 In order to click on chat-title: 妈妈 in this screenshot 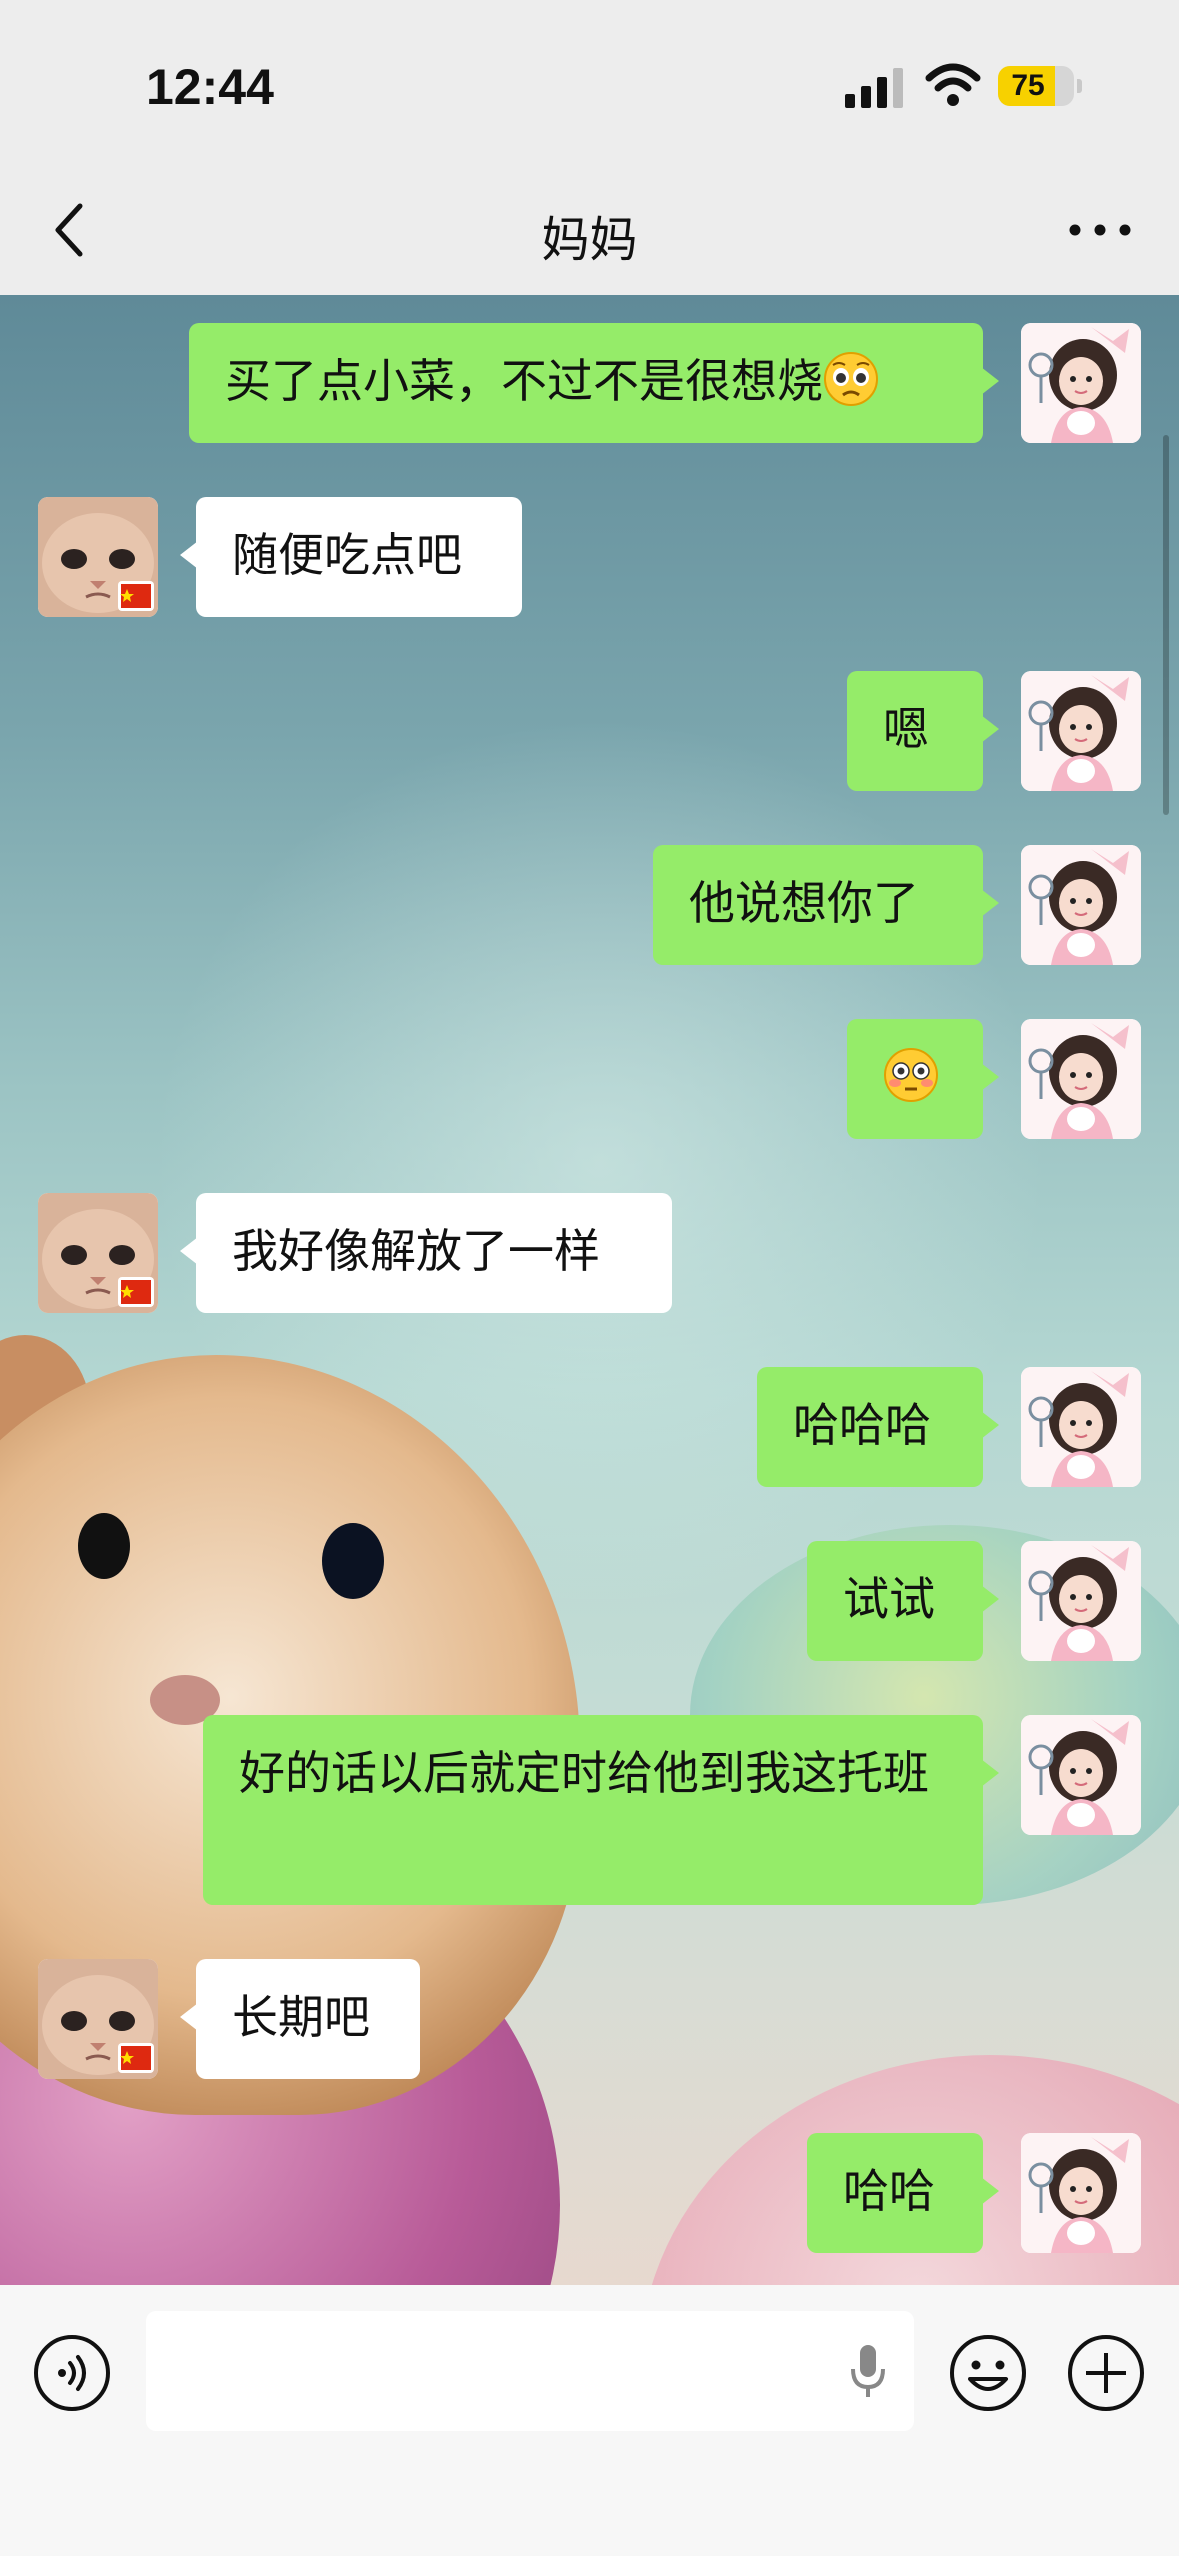, I will do `click(589, 240)`.